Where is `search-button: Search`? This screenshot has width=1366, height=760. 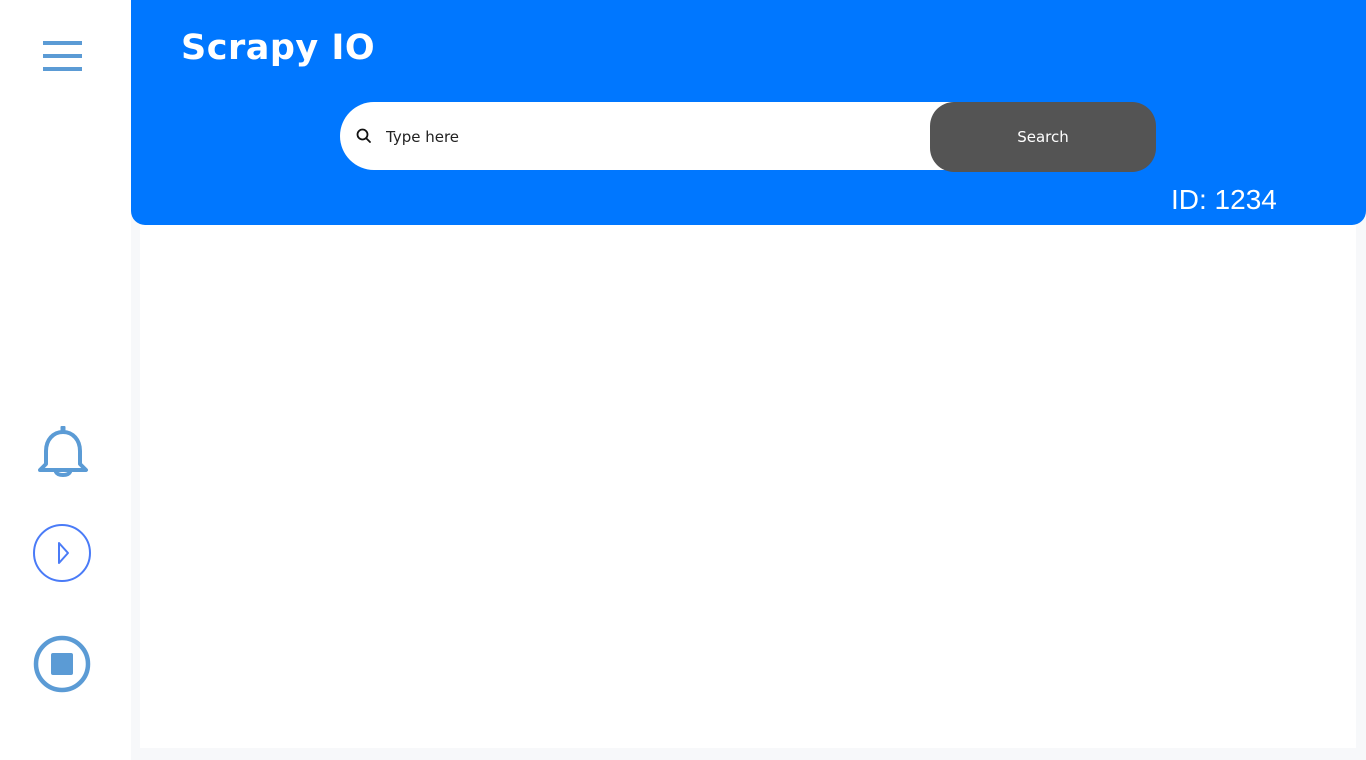 search-button: Search is located at coordinates (1043, 137).